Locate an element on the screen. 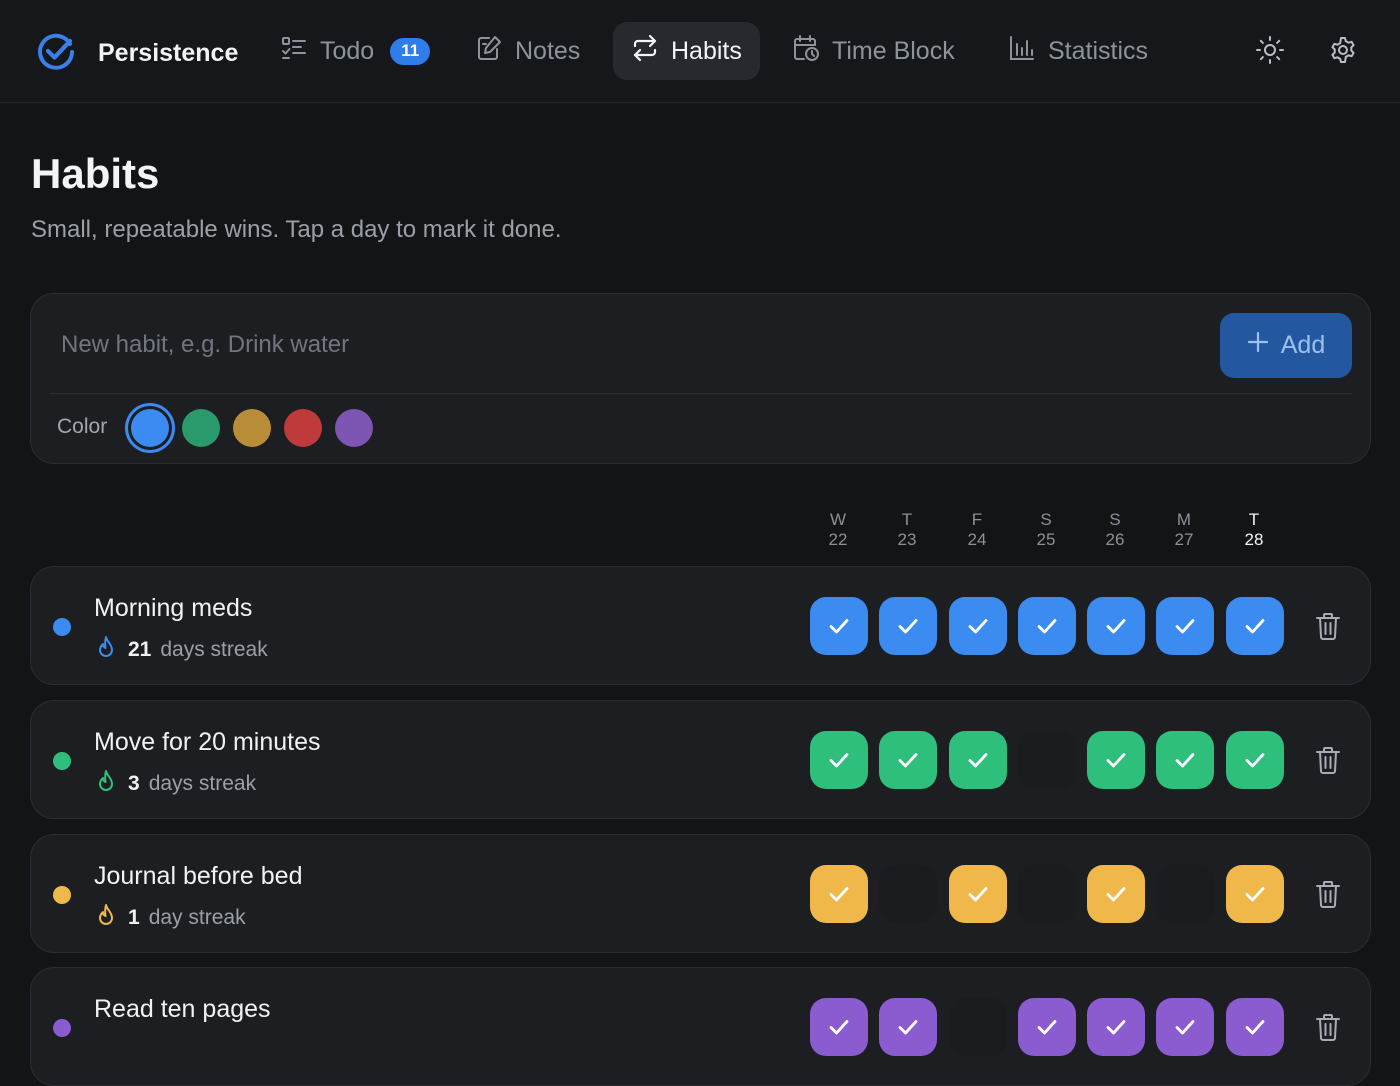 The image size is (1400, 1086). nav-statistics-label: Statistics is located at coordinates (1098, 50).